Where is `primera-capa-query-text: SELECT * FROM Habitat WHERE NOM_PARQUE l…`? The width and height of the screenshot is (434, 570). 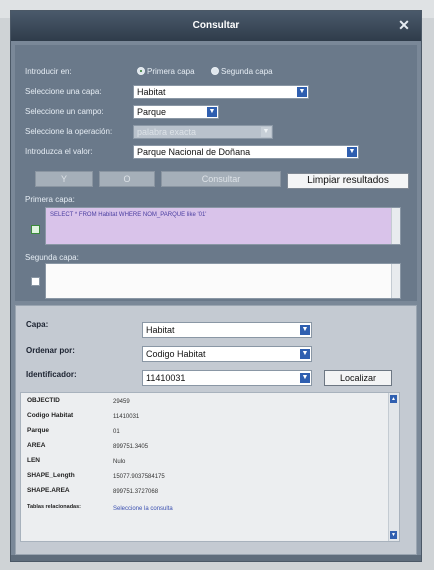 primera-capa-query-text: SELECT * FROM Habitat WHERE NOM_PARQUE l… is located at coordinates (128, 215).